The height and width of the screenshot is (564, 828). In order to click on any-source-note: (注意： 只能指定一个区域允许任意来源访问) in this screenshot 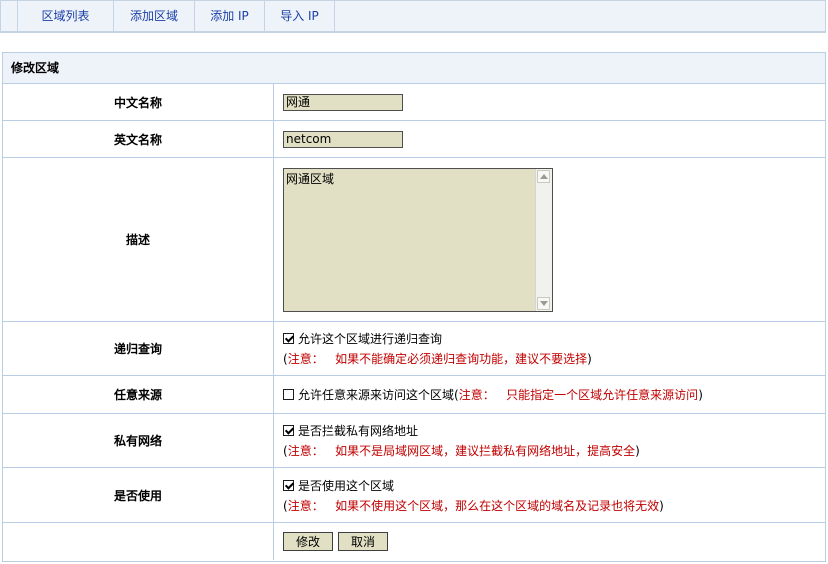, I will do `click(578, 395)`.